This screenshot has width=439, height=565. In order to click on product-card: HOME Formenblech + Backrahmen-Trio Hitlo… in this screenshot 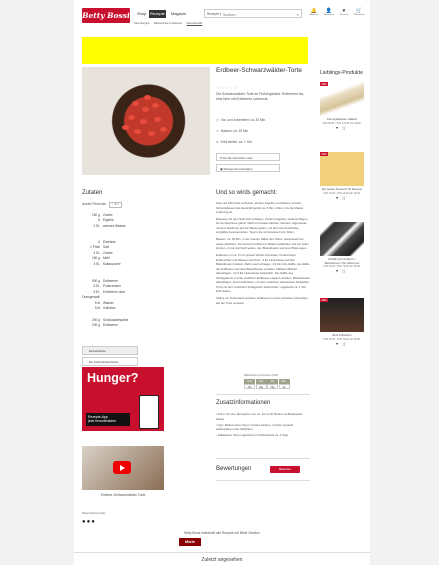, I will do `click(342, 248)`.